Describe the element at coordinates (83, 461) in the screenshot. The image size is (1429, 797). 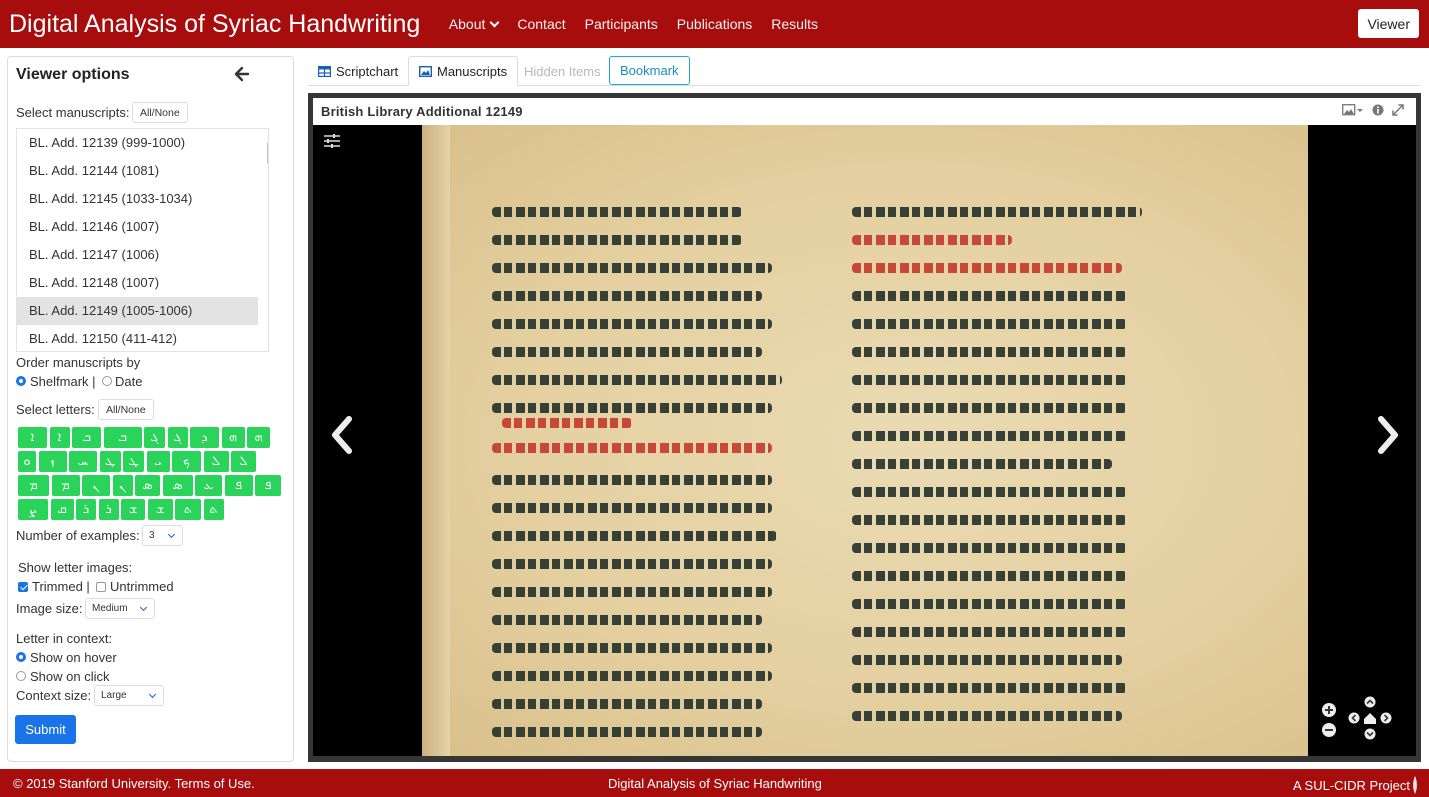
I see `letter-button: ܚ` at that location.